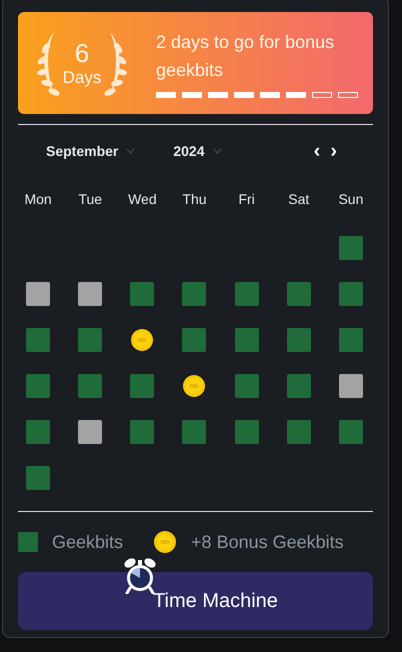 The width and height of the screenshot is (402, 652). Describe the element at coordinates (82, 53) in the screenshot. I see `streak-count: 6` at that location.